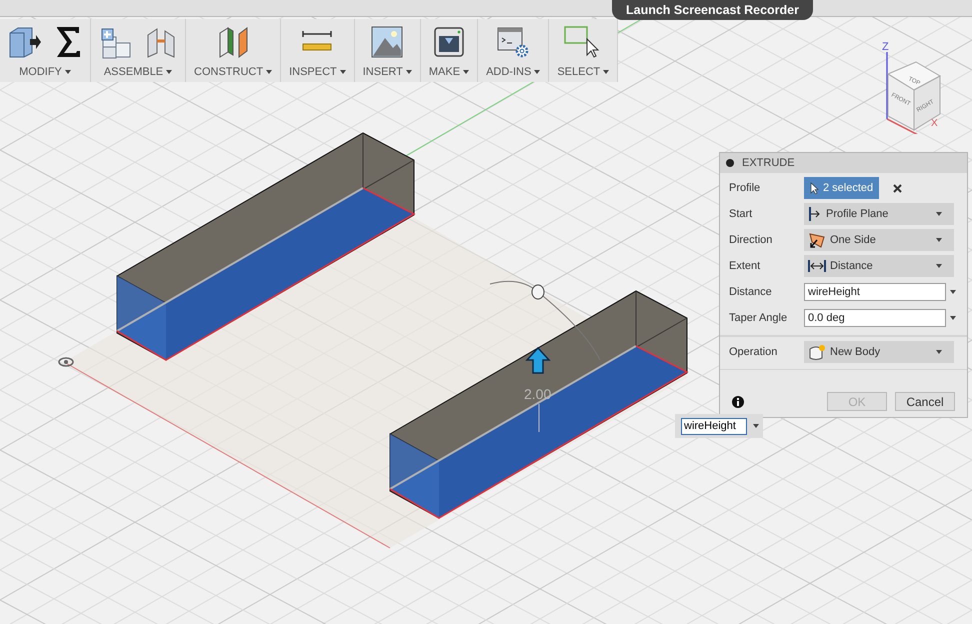 The width and height of the screenshot is (972, 624). I want to click on z-axis, so click(887, 85).